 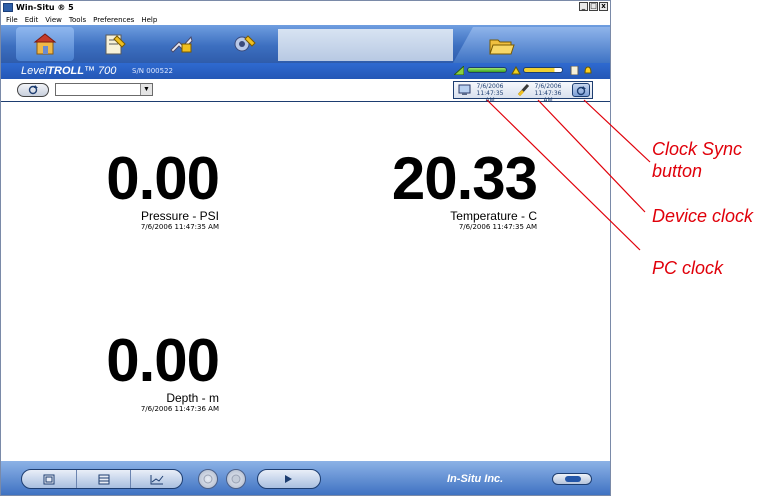 I want to click on annotation-device-clock: Device clock, so click(x=703, y=216).